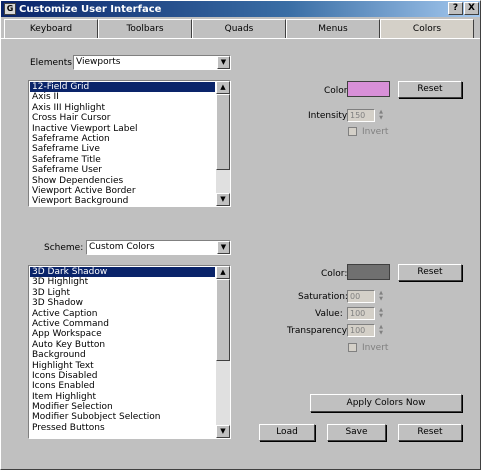  Describe the element at coordinates (386, 403) in the screenshot. I see `apply-colors-now-button: Apply Colors Now` at that location.